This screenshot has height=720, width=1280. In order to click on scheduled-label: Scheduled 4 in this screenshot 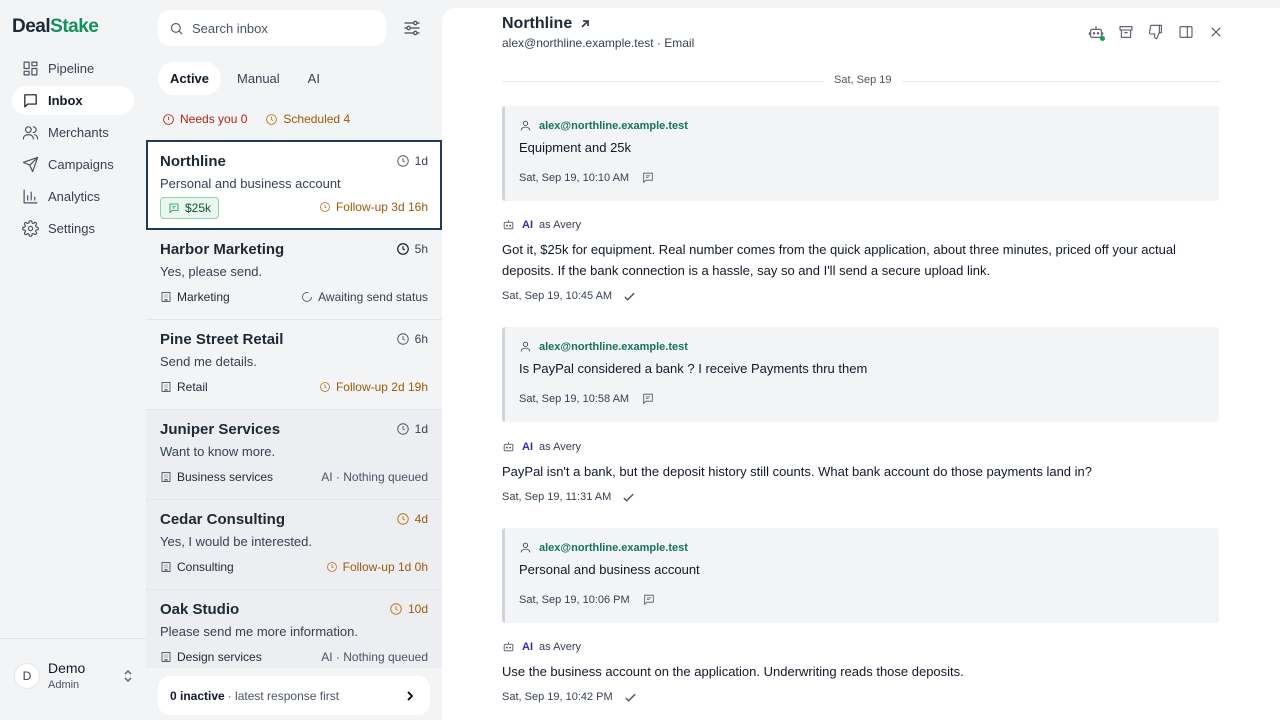, I will do `click(317, 119)`.